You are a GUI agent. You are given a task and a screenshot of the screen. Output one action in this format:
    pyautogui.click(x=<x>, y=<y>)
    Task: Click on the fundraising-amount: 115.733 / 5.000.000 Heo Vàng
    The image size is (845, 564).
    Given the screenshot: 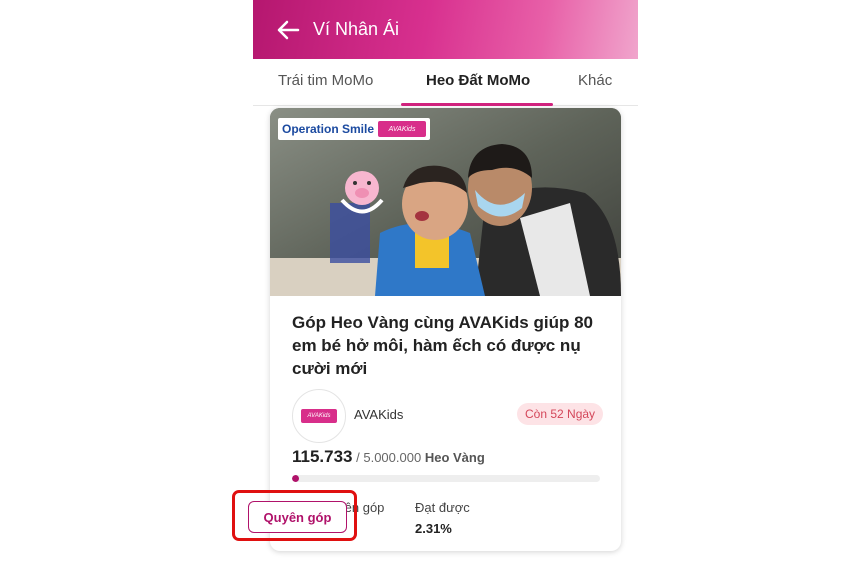 What is the action you would take?
    pyautogui.click(x=388, y=457)
    